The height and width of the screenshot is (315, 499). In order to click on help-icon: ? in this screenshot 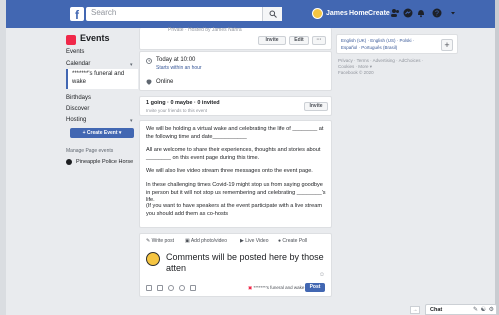, I will do `click(437, 13)`.